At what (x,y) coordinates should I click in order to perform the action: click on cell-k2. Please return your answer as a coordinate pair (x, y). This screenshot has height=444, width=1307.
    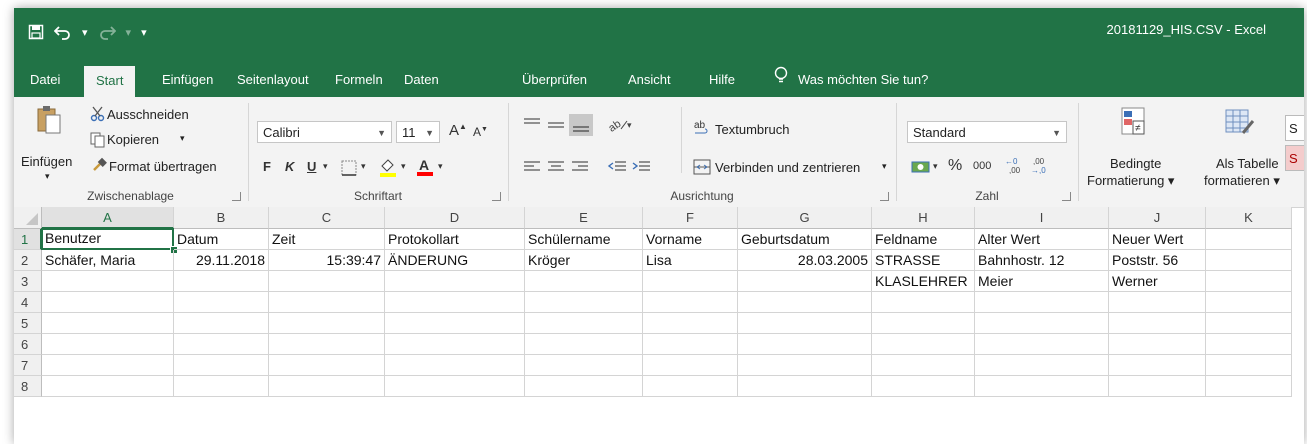
    Looking at the image, I should click on (1249, 260).